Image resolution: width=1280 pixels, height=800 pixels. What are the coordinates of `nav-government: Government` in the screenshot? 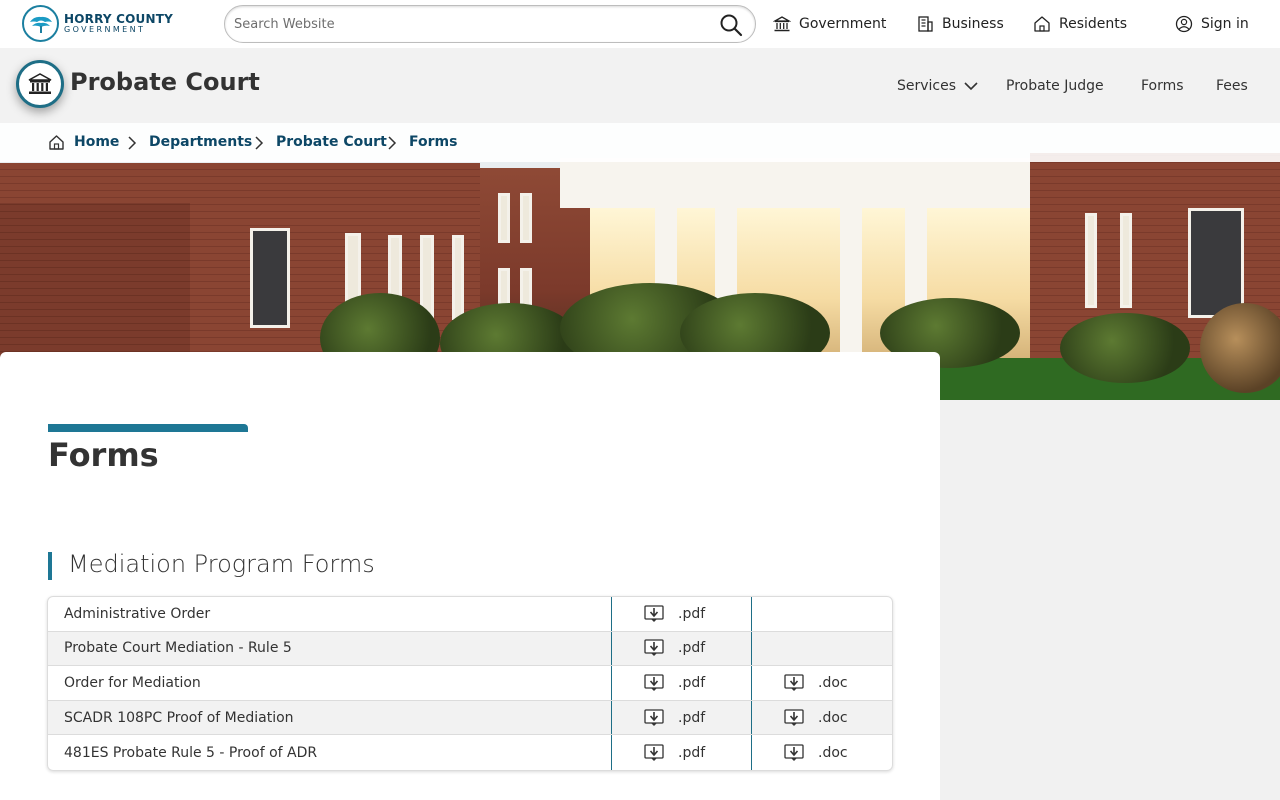 It's located at (829, 24).